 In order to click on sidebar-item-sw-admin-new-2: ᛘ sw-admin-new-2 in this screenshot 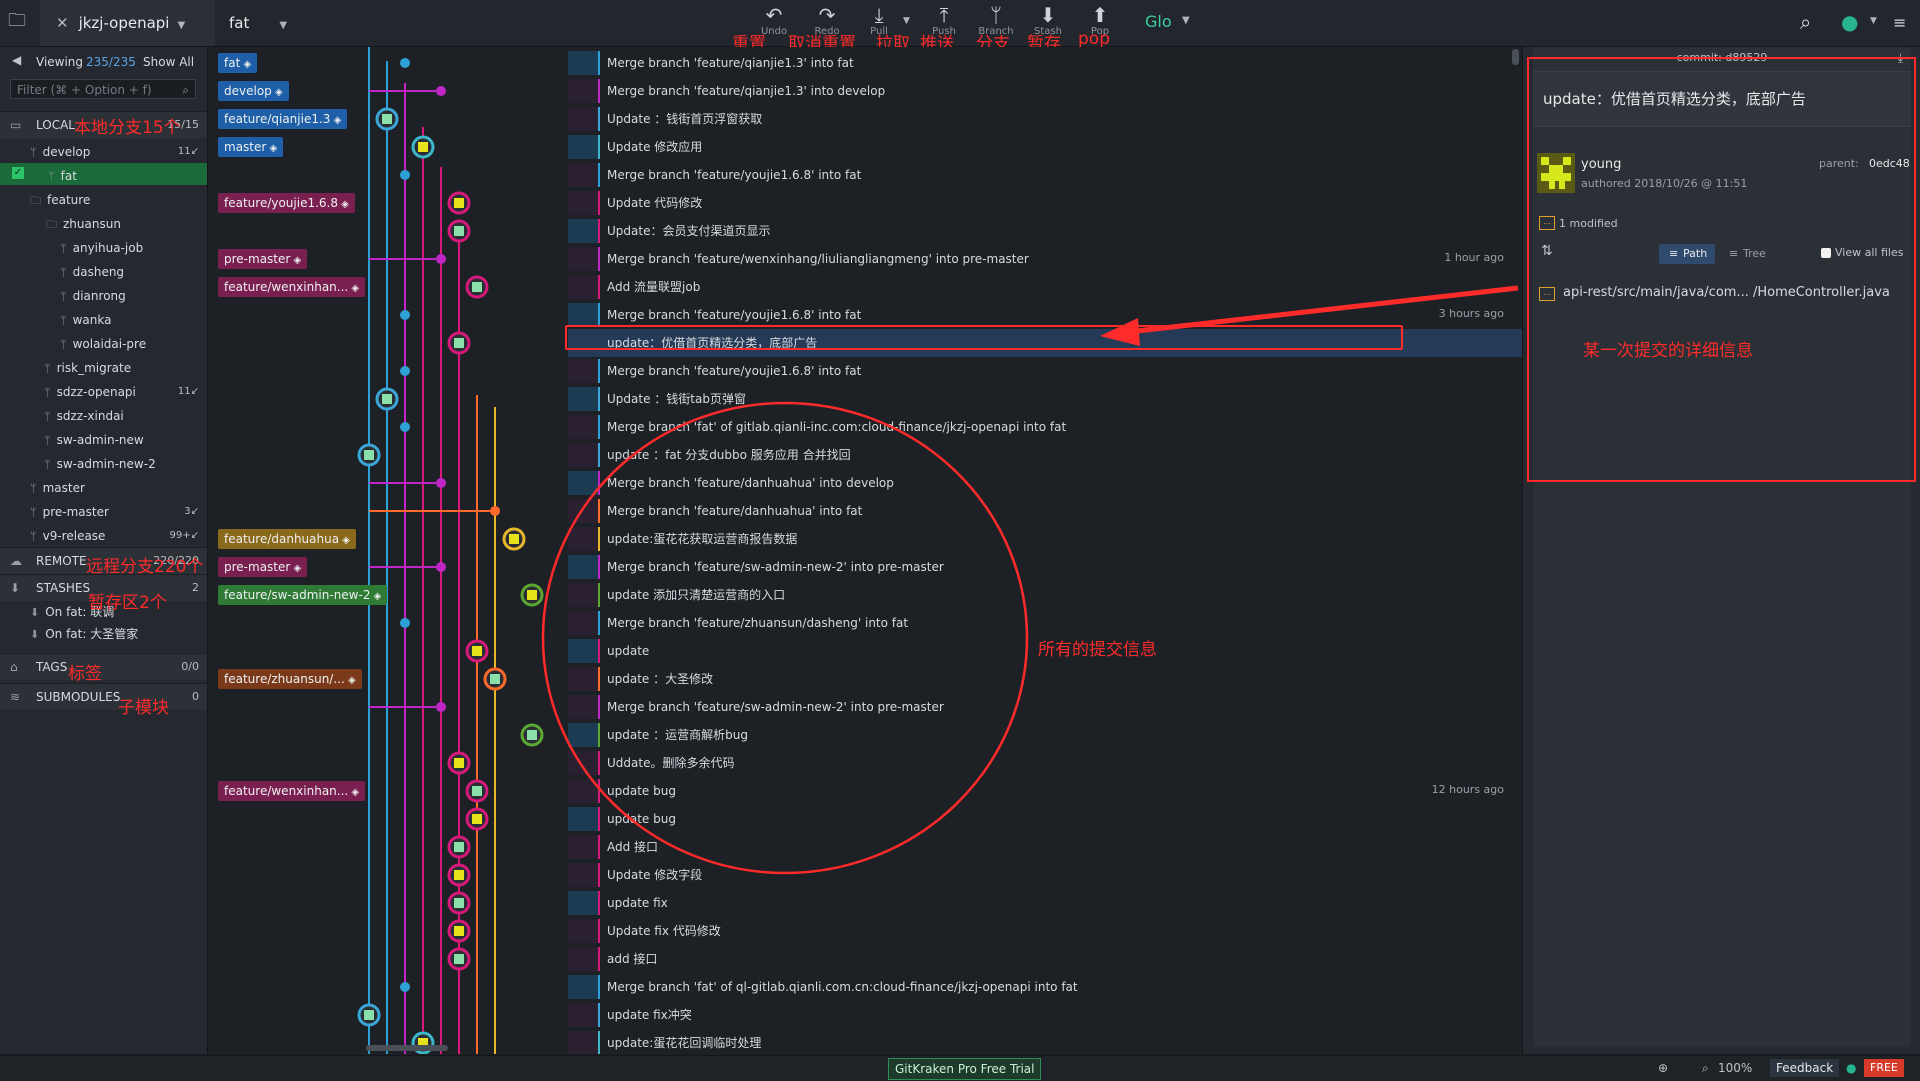, I will do `click(125, 464)`.